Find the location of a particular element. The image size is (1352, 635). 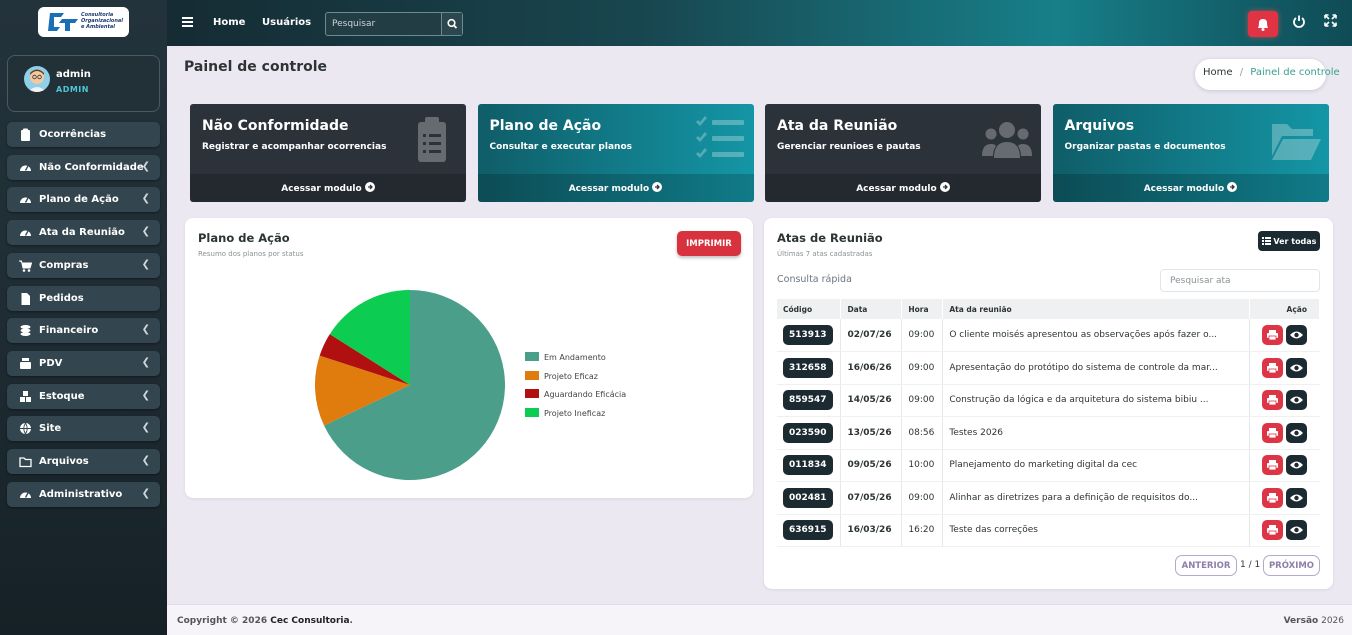

menu-toggle-icon is located at coordinates (187, 22).